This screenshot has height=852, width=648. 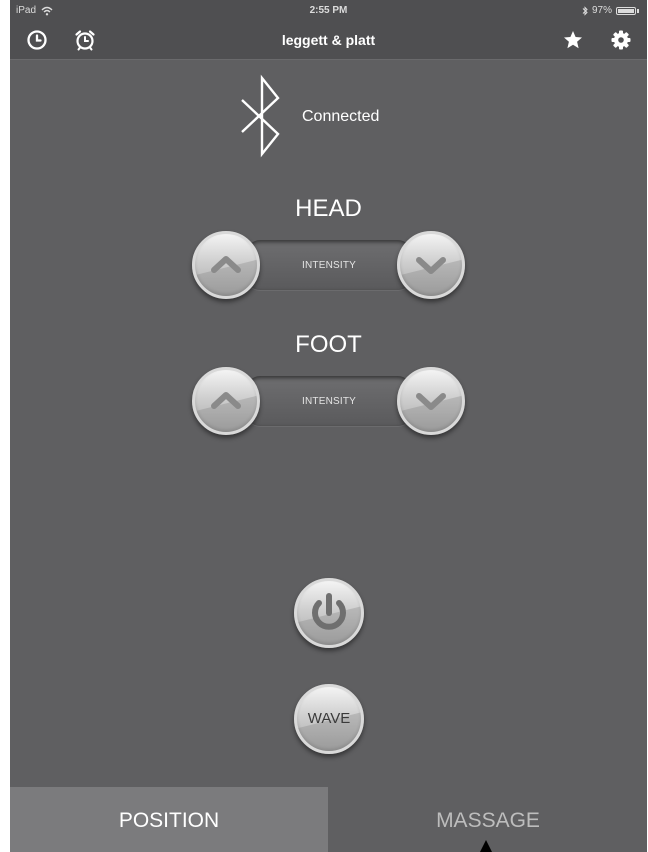 I want to click on head-up-button, so click(x=226, y=265).